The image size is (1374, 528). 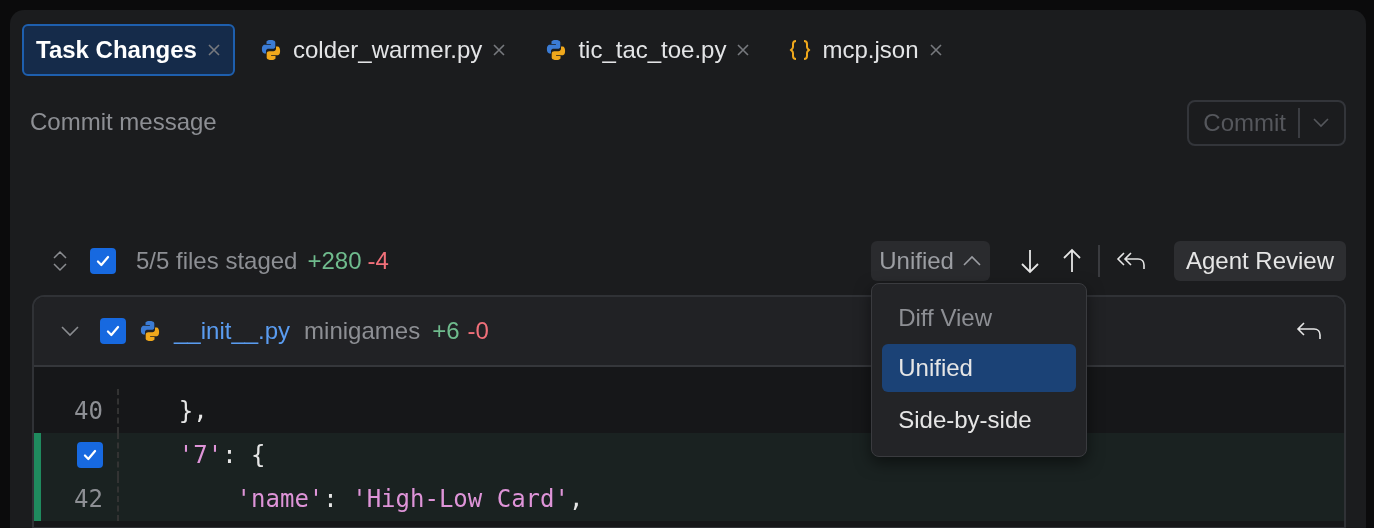 What do you see at coordinates (128, 50) in the screenshot?
I see `tab: Task Changes` at bounding box center [128, 50].